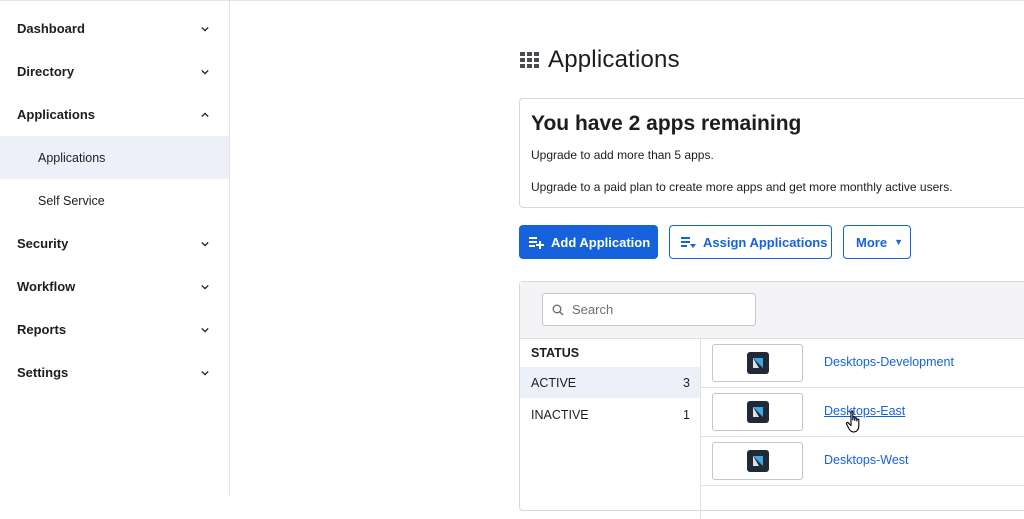 The height and width of the screenshot is (519, 1024). I want to click on add-application-label: Add Application, so click(601, 242).